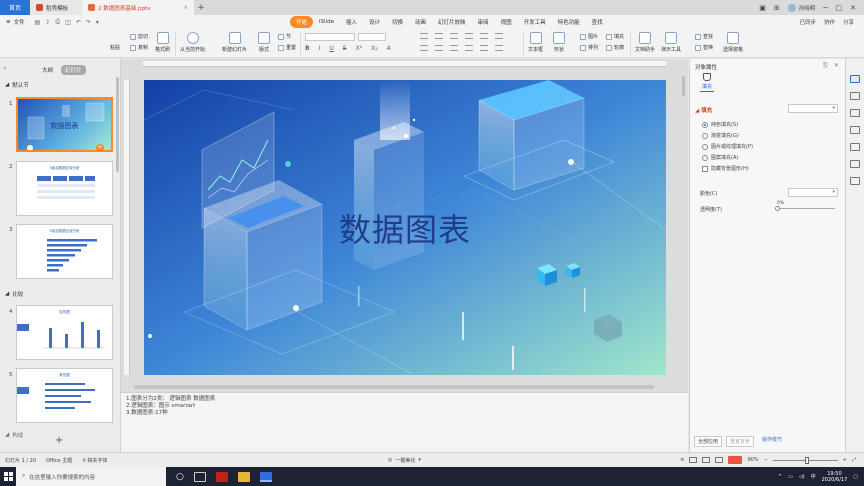 Image resolution: width=864 pixels, height=486 pixels. Describe the element at coordinates (454, 48) in the screenshot. I see `align-right-icon` at that location.